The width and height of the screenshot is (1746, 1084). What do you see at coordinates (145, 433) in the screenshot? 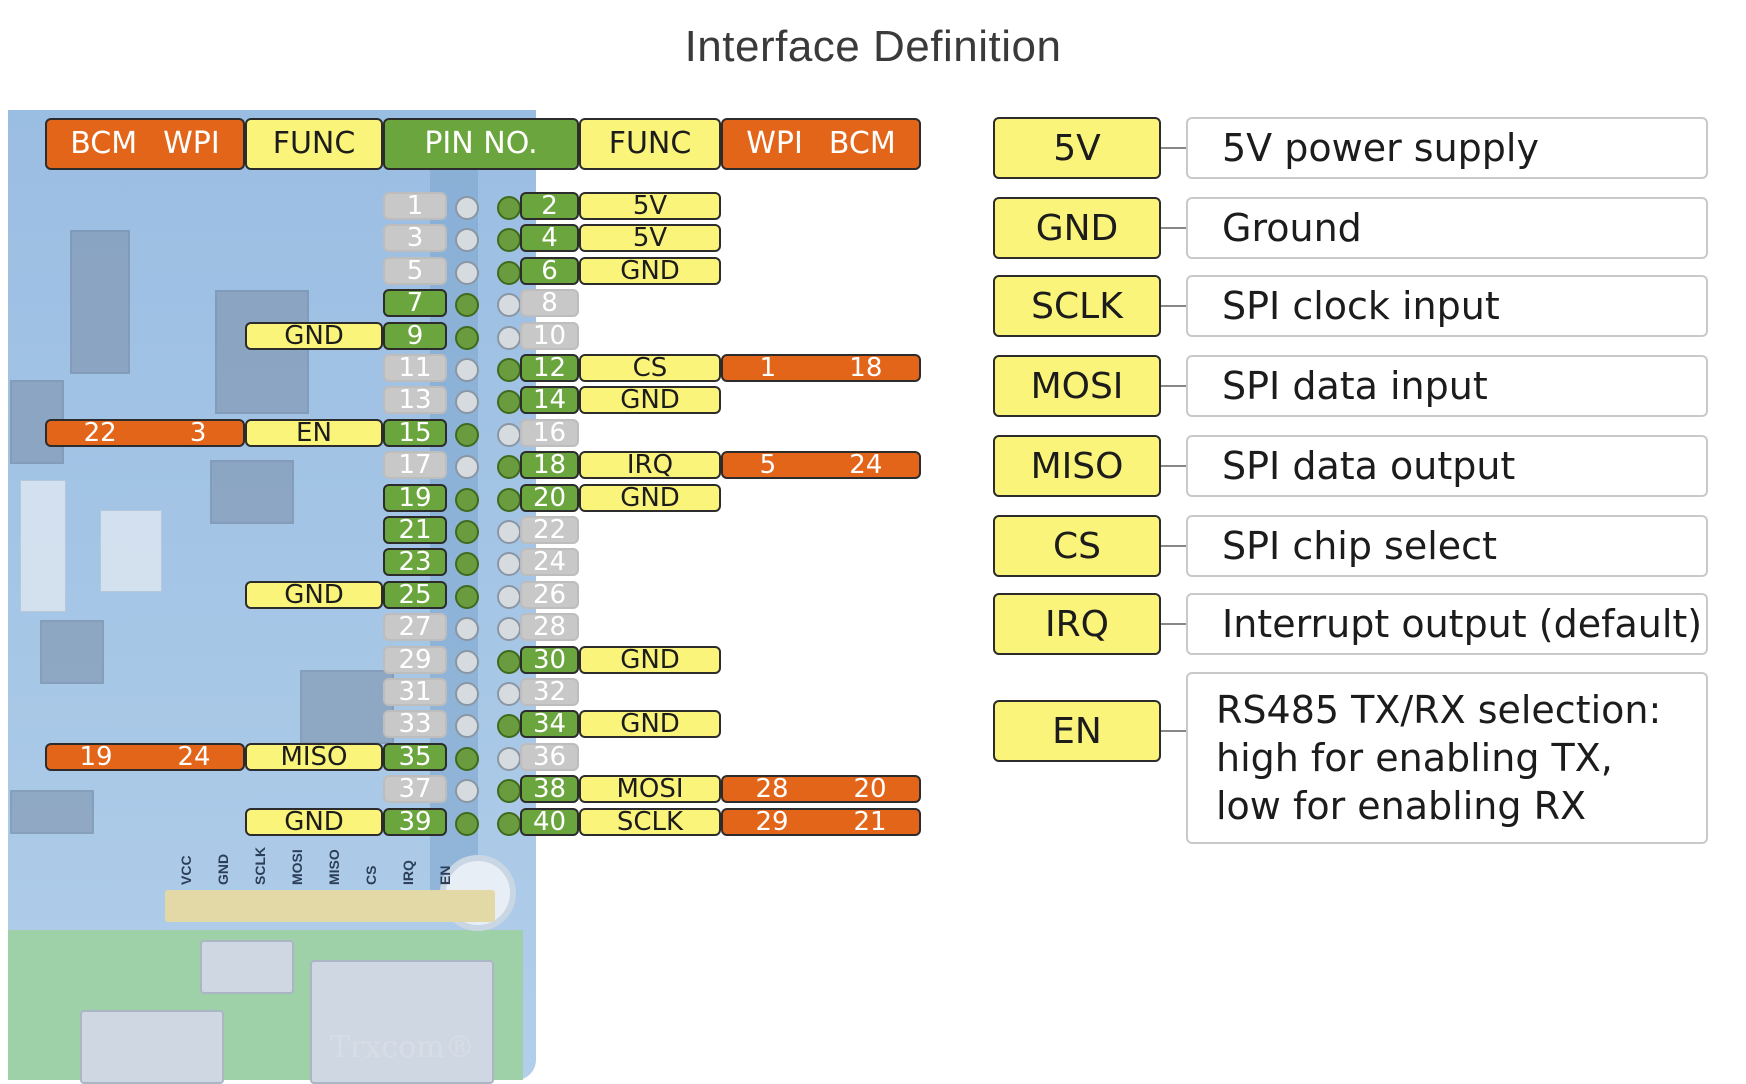
I see `gpio-left-15: 22 3` at bounding box center [145, 433].